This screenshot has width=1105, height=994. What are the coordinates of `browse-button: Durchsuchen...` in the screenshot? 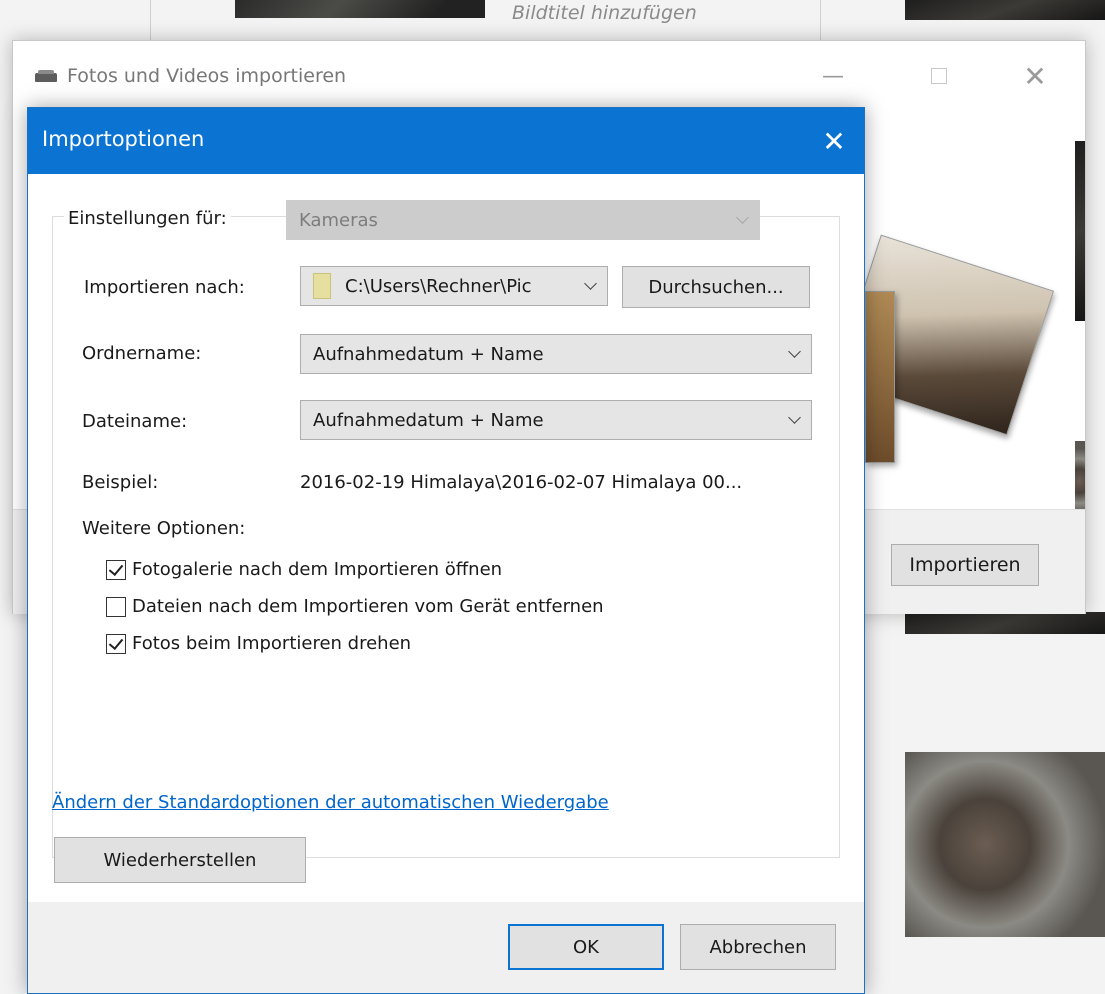 It's located at (716, 287).